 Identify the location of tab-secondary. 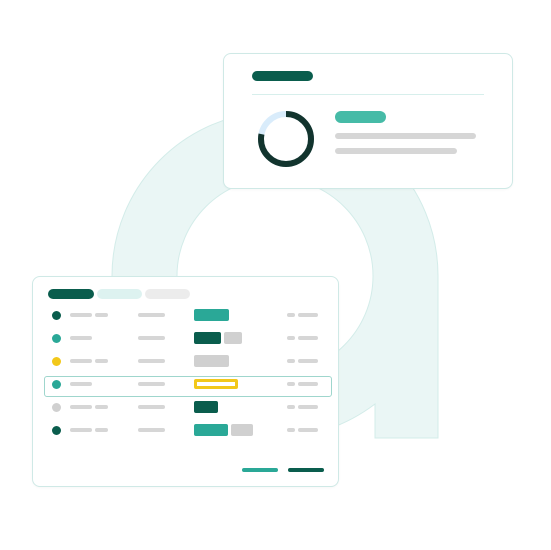
(119, 294).